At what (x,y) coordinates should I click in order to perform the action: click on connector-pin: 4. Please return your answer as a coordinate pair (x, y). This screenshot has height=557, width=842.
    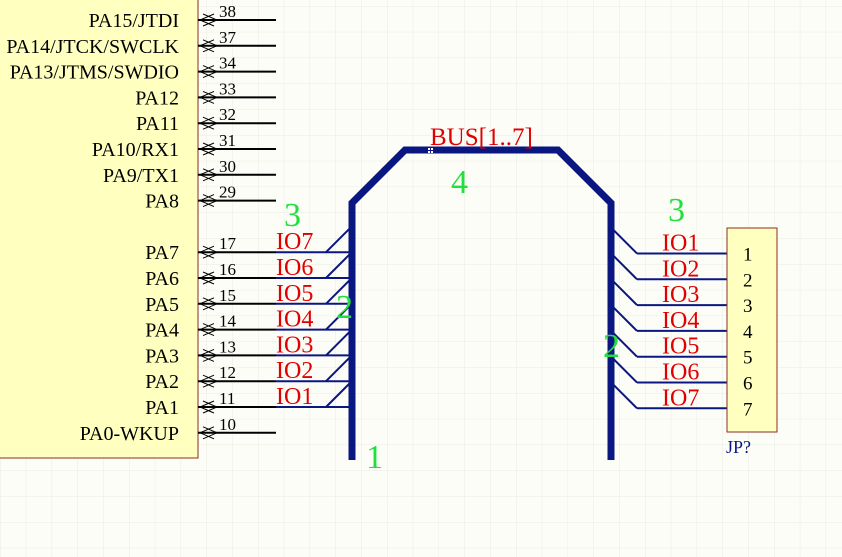
    Looking at the image, I should click on (748, 332).